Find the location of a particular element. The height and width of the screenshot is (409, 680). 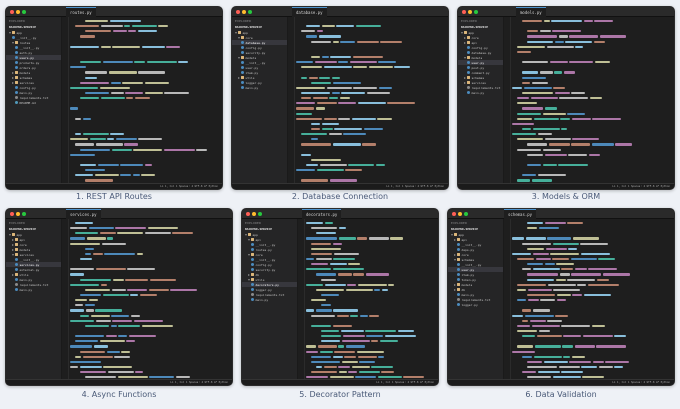

tree-item-label: user.py is located at coordinates (468, 269).